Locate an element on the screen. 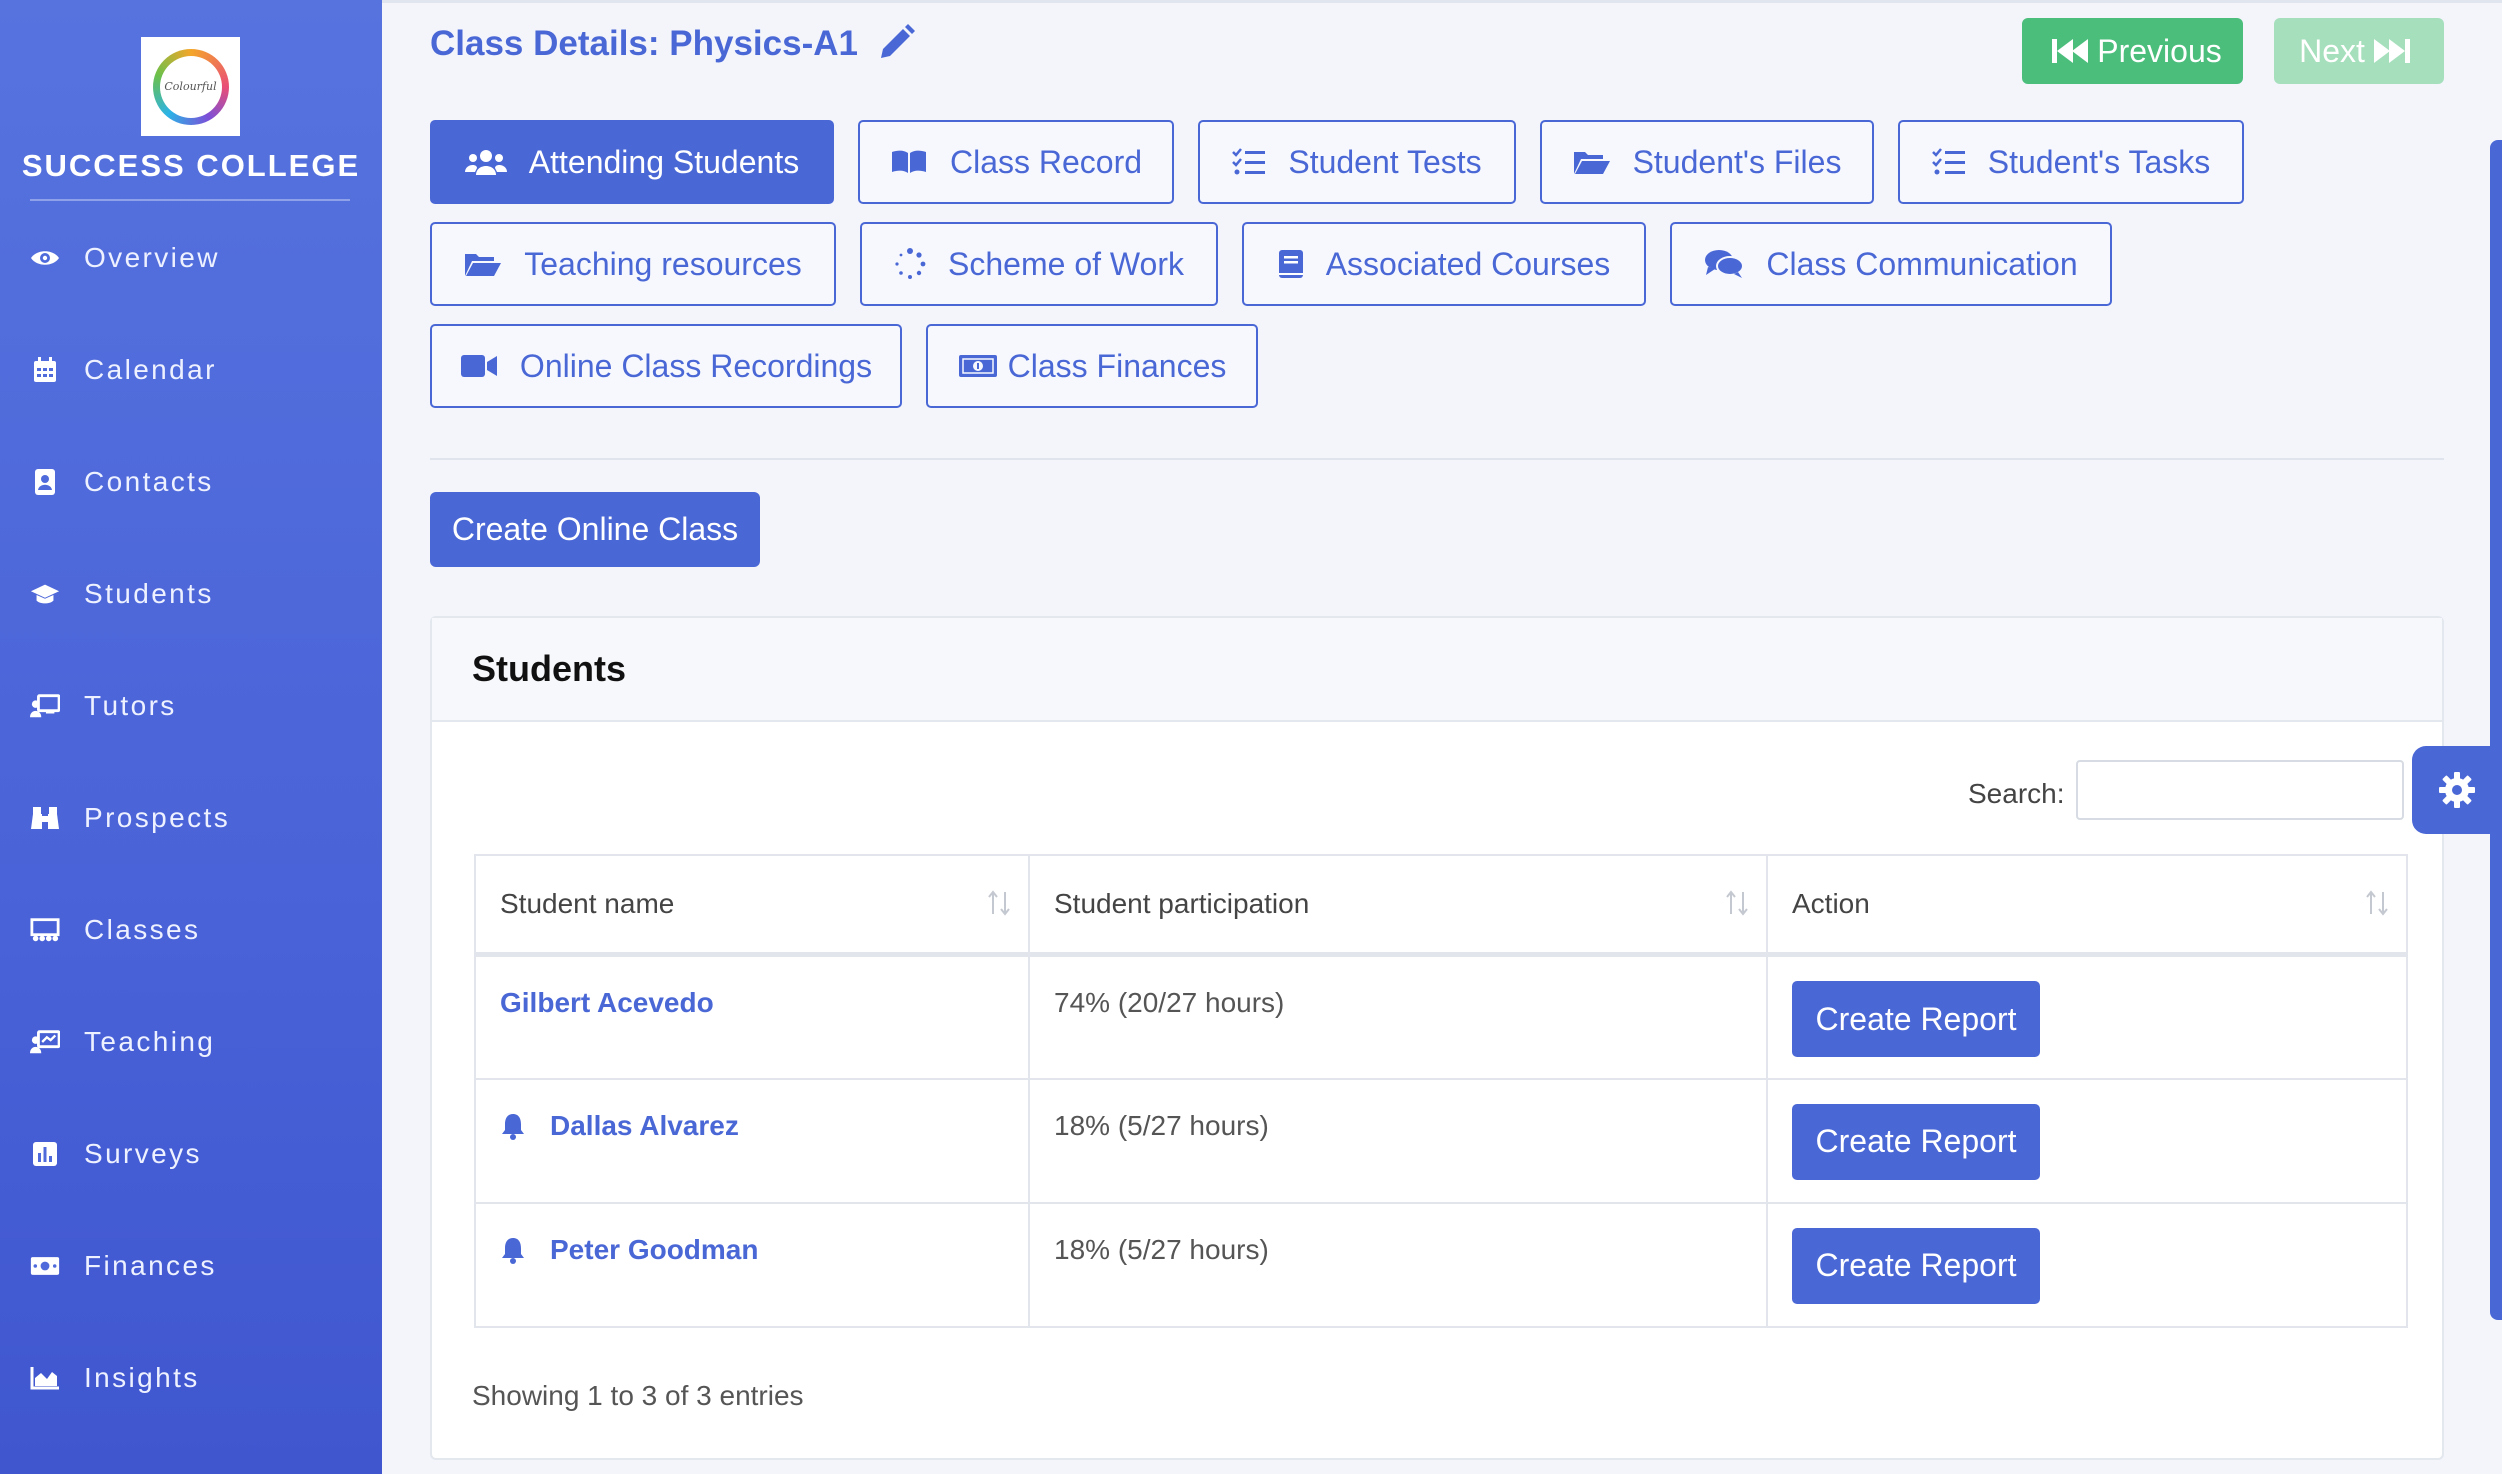 The image size is (2502, 1474). sidebar-item-label: Finances is located at coordinates (150, 1265).